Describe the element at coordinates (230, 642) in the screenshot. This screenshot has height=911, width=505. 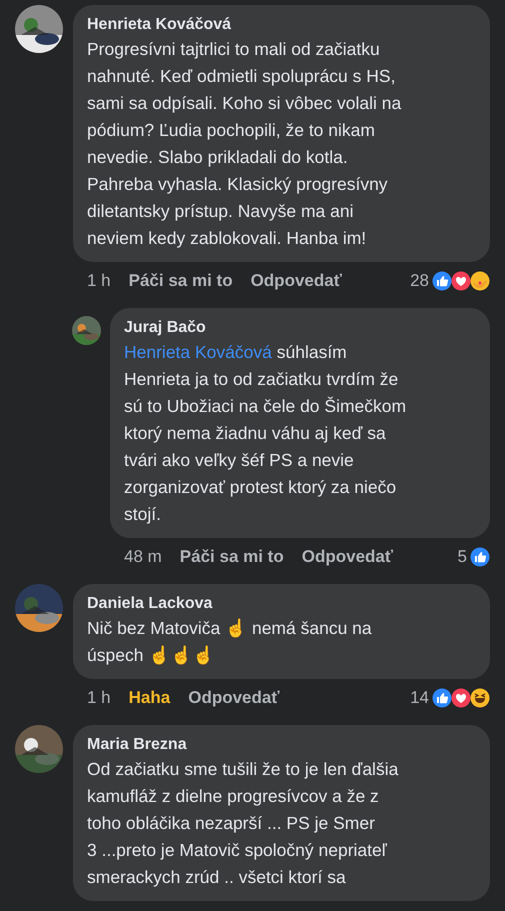
I see `comment-text: Nič bez Matoviča ☝ nemá šancu na úspech ☝☝☝` at that location.